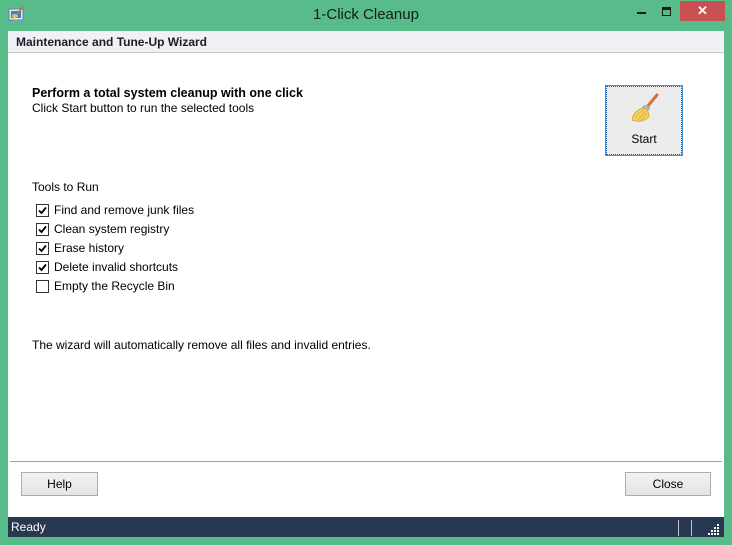 The image size is (732, 545). Describe the element at coordinates (112, 42) in the screenshot. I see `wizard-title: Maintenance and Tune-Up Wizard` at that location.